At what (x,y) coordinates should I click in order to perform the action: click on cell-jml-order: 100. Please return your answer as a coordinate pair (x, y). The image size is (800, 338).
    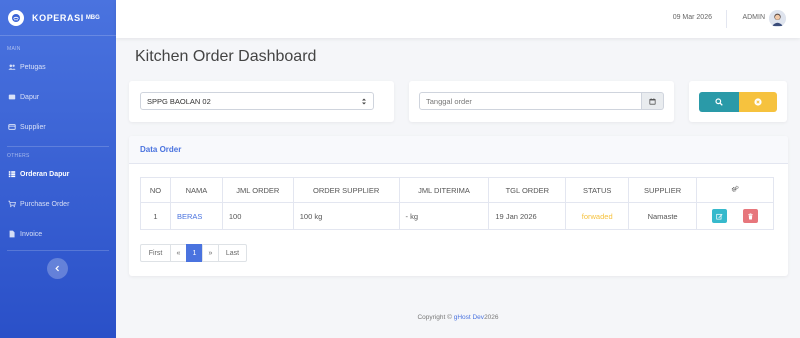
    Looking at the image, I should click on (257, 216).